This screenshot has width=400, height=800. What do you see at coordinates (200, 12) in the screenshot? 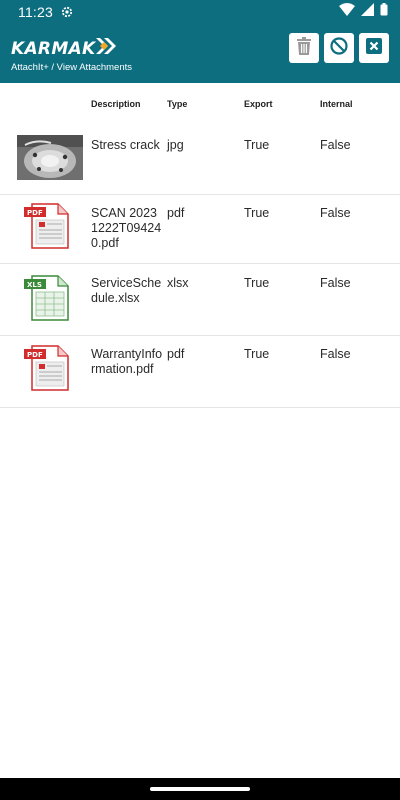
I see `status-bar: 11:23` at bounding box center [200, 12].